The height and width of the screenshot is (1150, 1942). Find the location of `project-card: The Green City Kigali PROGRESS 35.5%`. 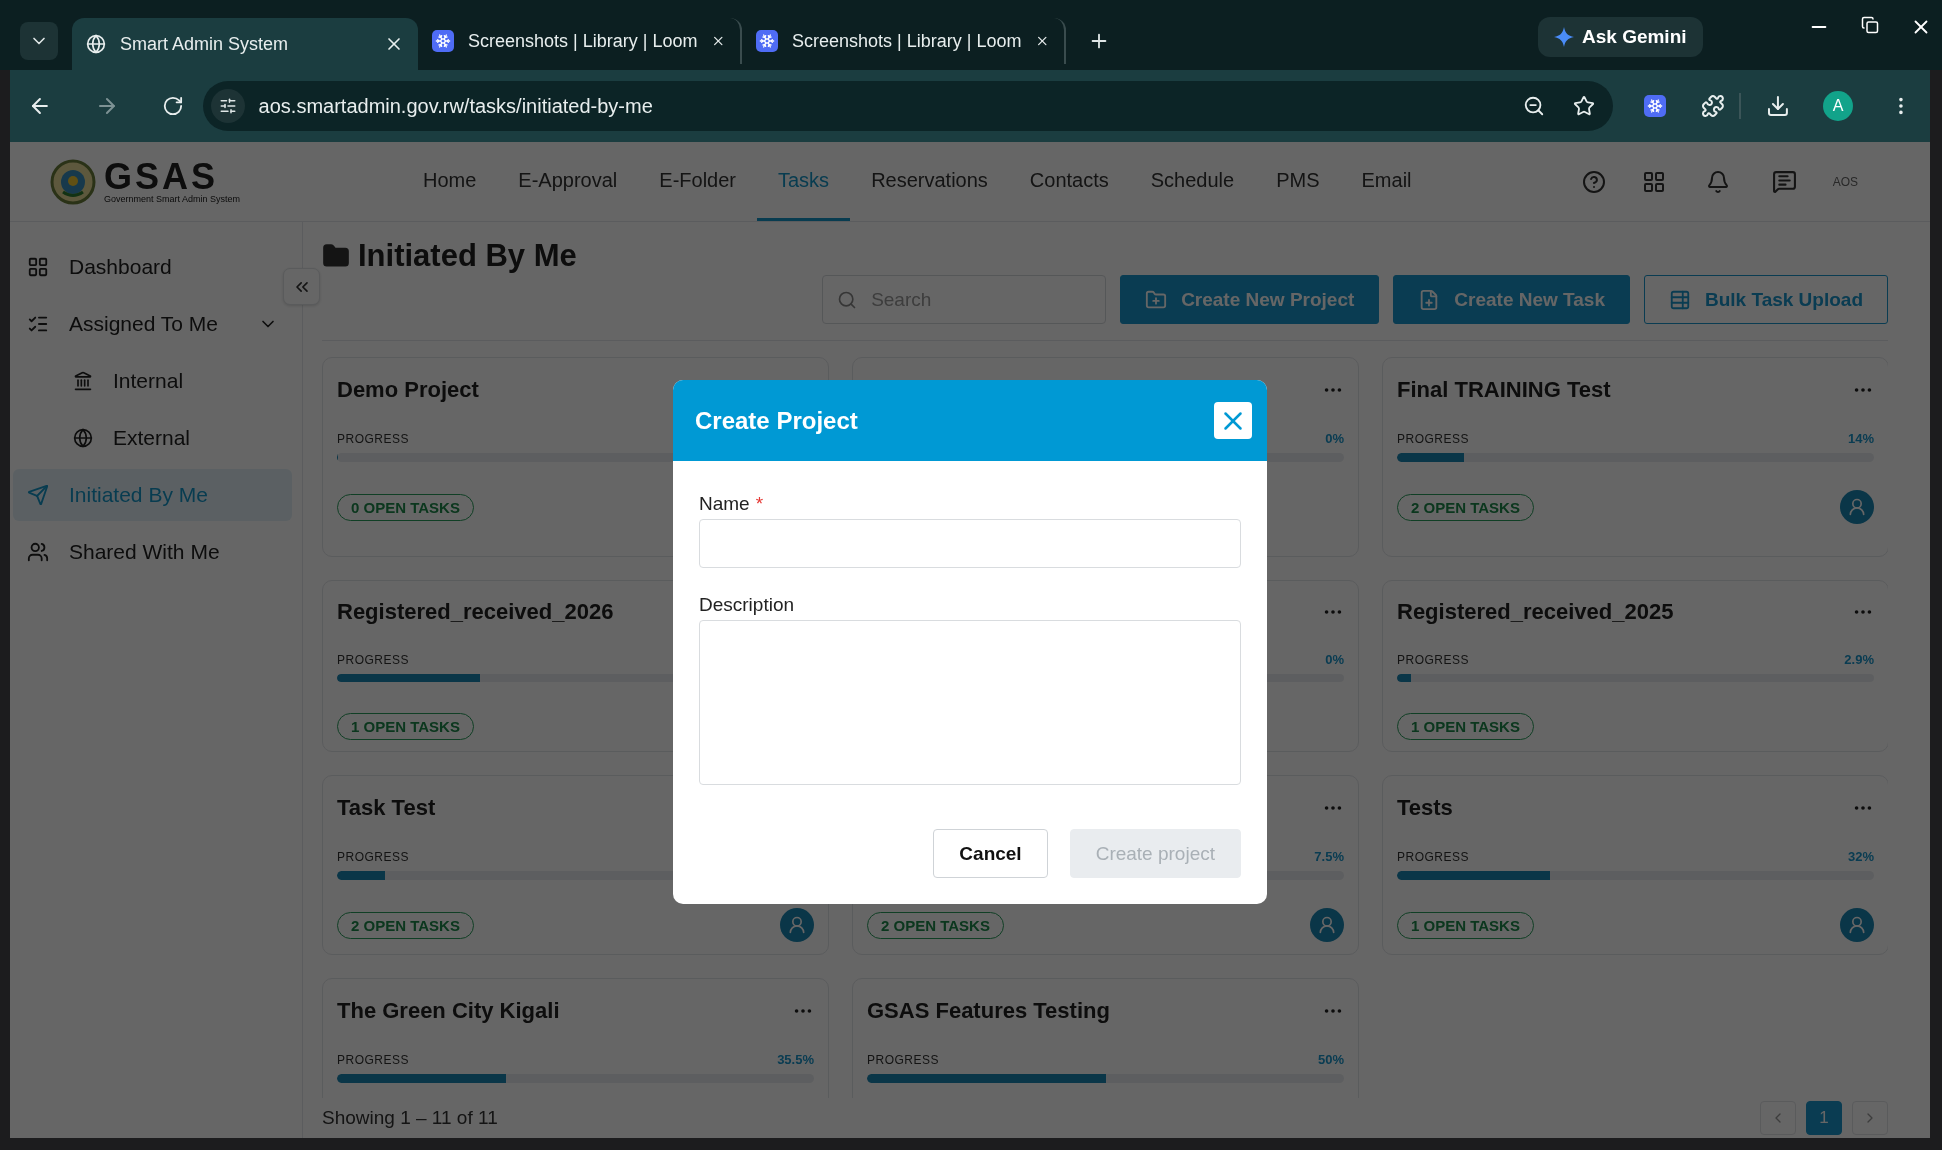

project-card: The Green City Kigali PROGRESS 35.5% is located at coordinates (575, 1038).